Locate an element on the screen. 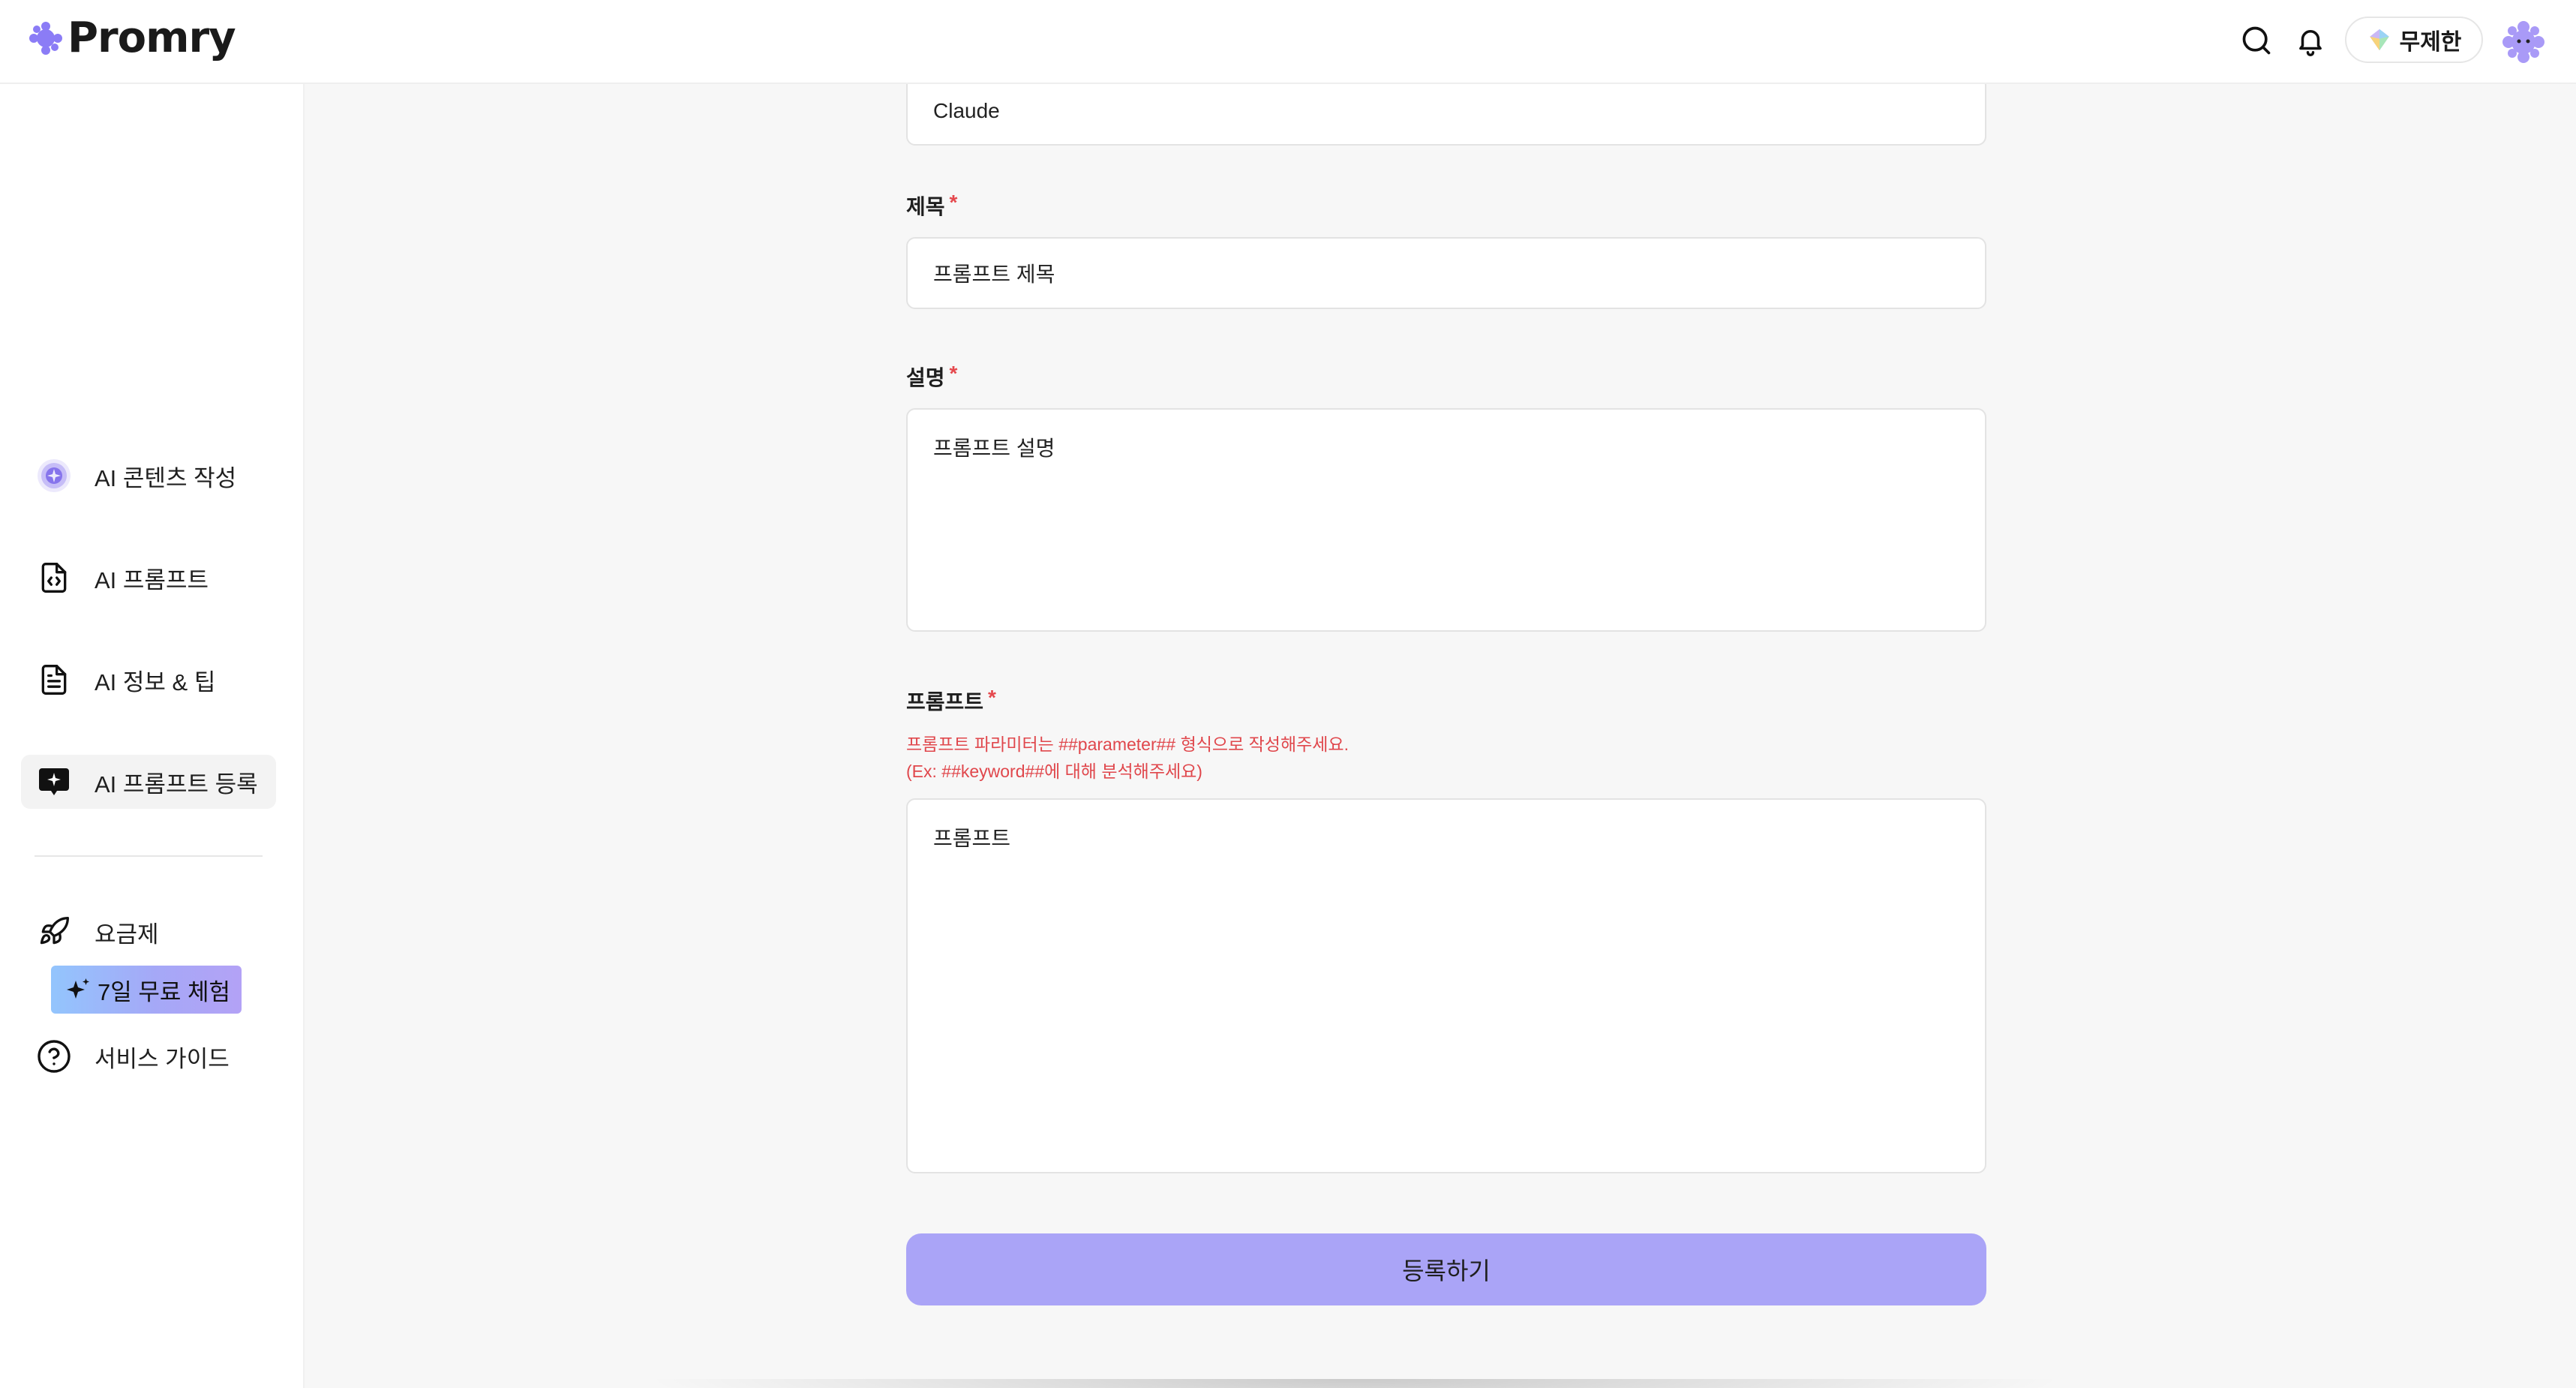 The width and height of the screenshot is (2576, 1388). prompt-hint-line: 프롬프트 파라미터는 ##parameter## 형식으로 작성해주세요. is located at coordinates (1127, 744).